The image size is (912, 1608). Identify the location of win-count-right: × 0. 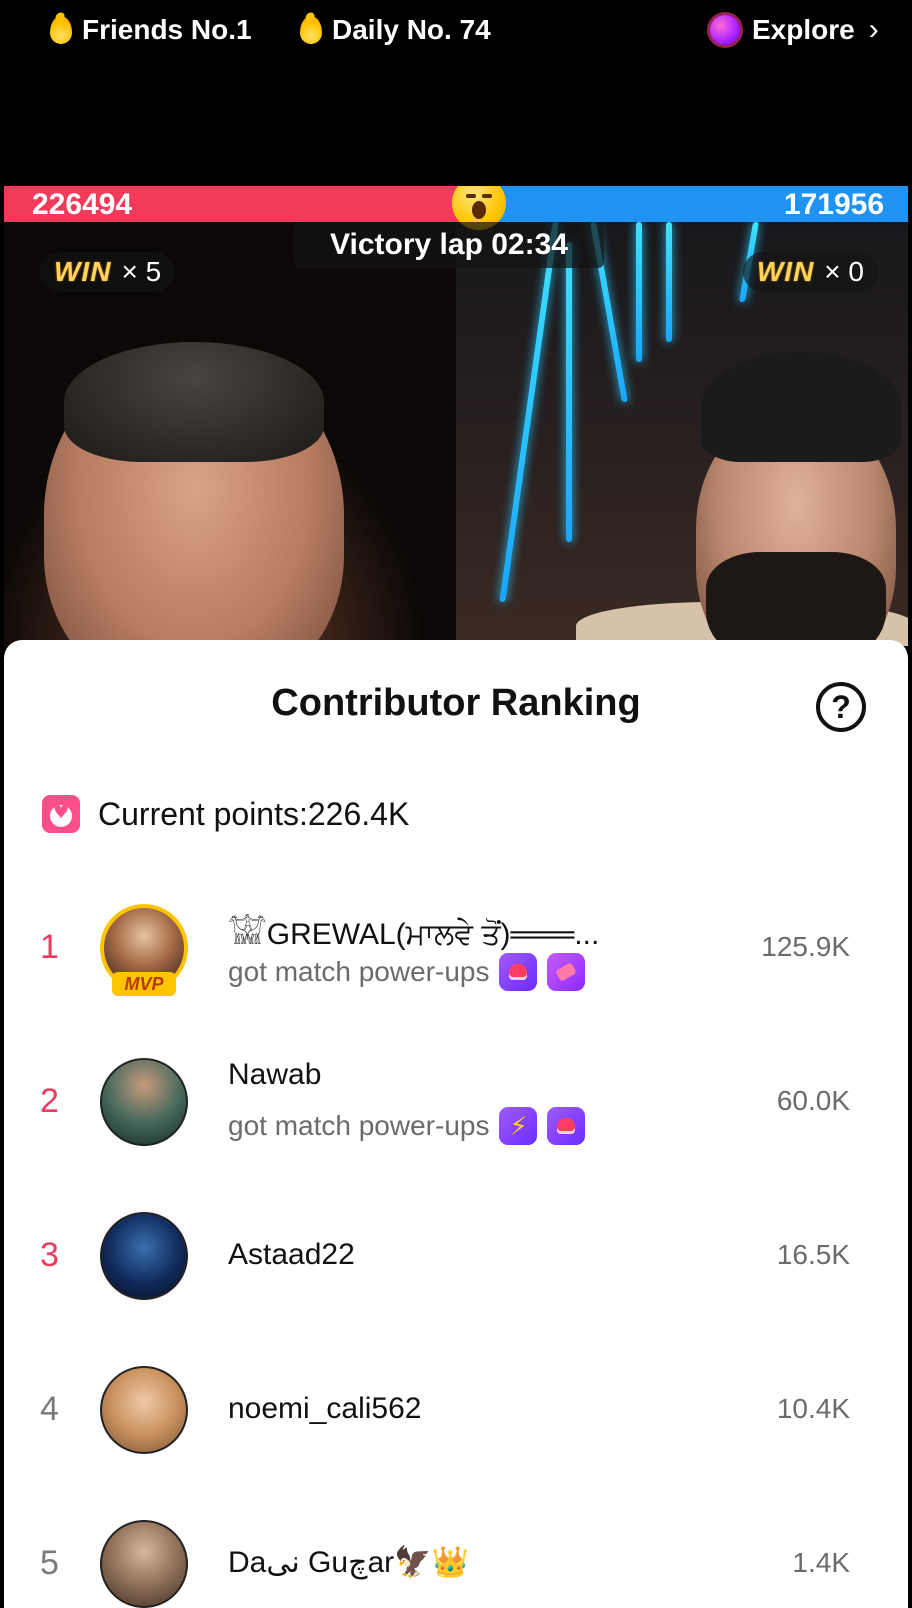
(844, 271).